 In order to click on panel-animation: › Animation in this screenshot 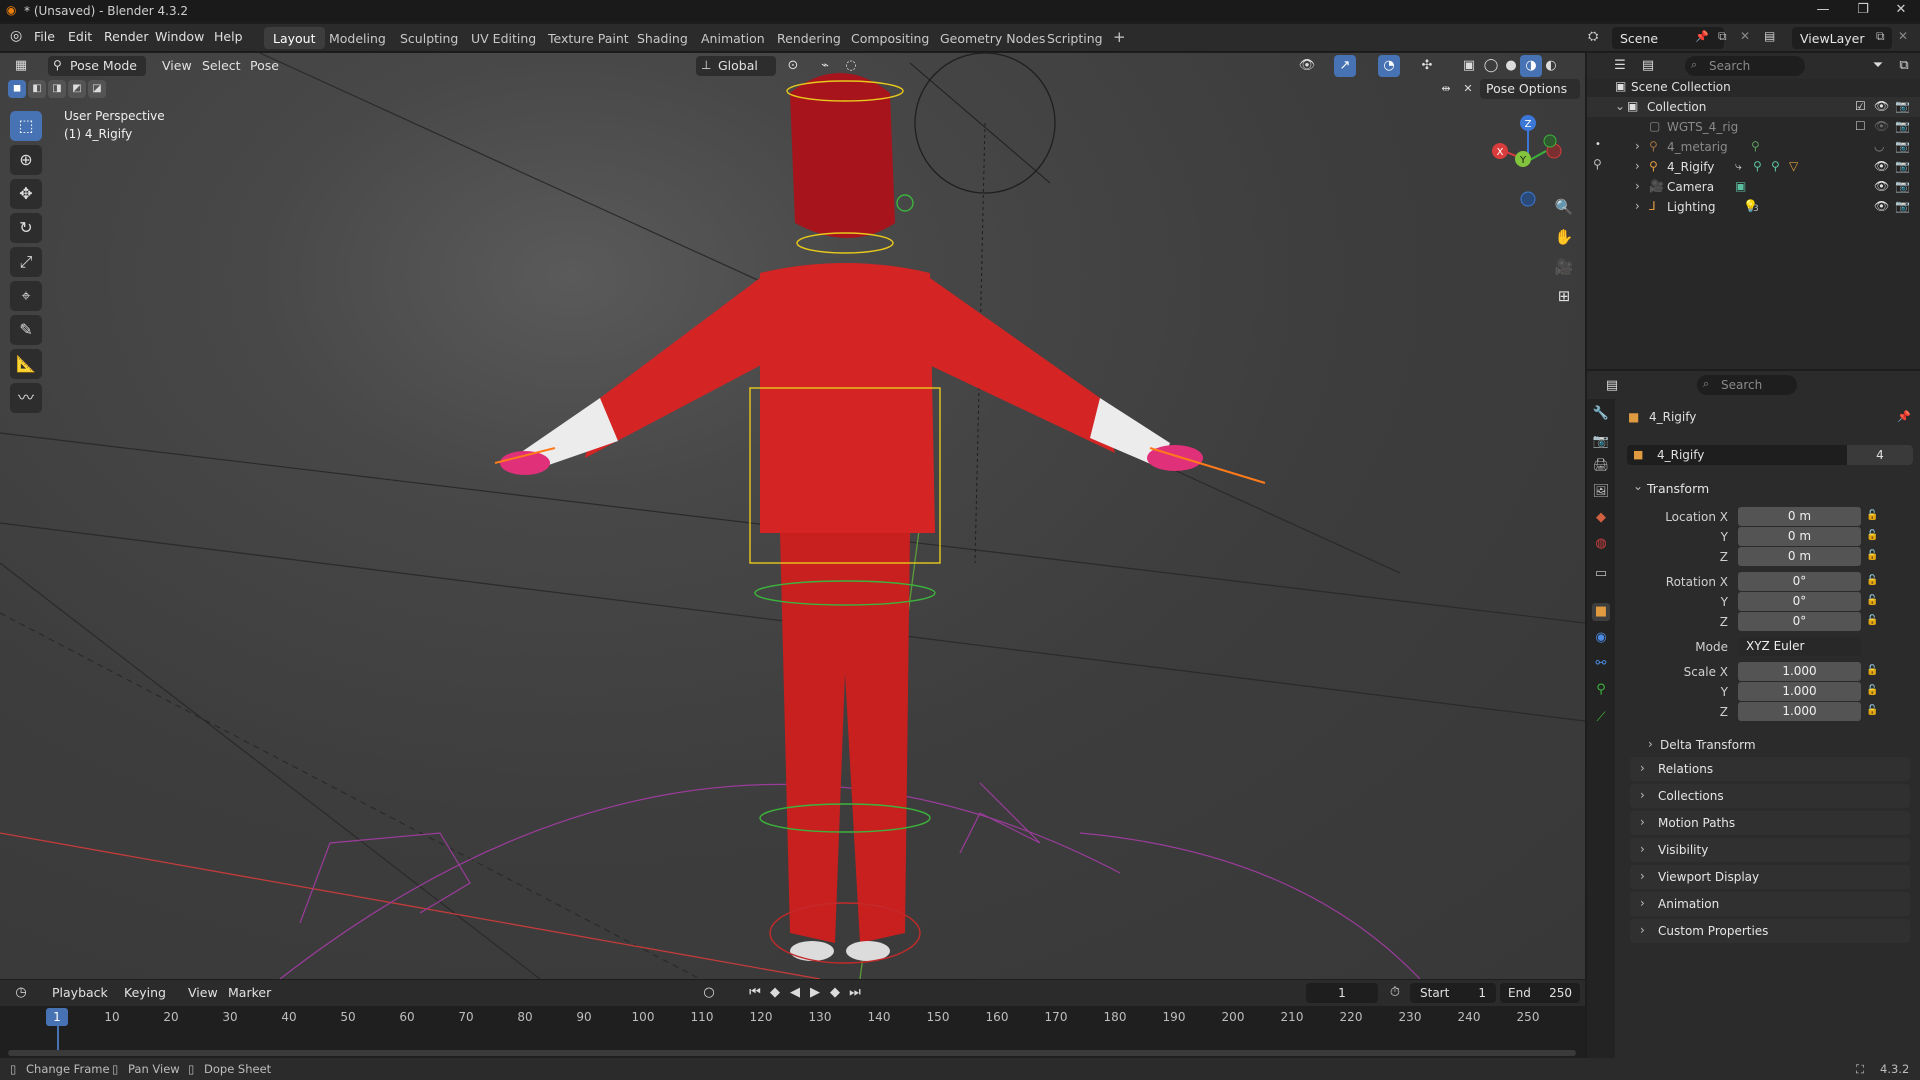, I will do `click(1770, 904)`.